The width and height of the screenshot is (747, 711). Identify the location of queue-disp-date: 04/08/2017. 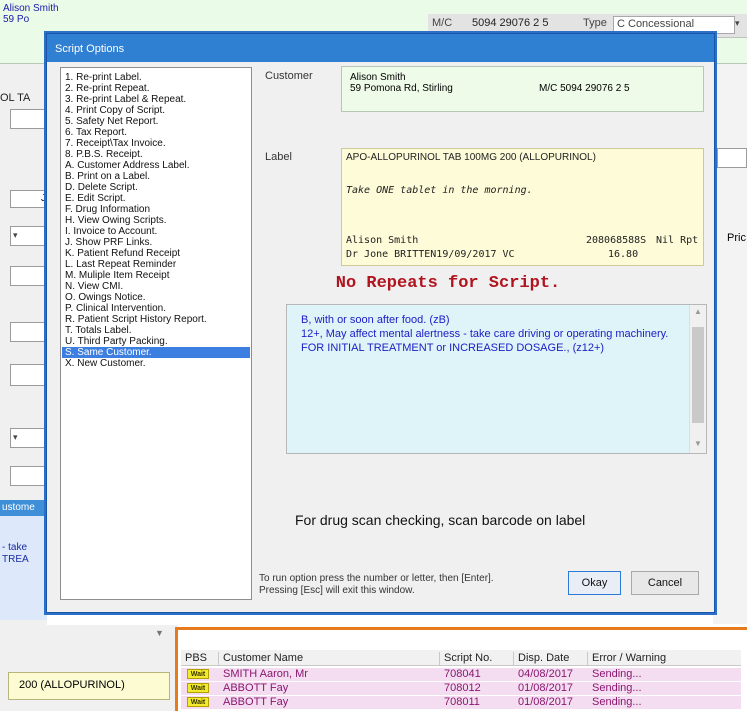
(546, 674).